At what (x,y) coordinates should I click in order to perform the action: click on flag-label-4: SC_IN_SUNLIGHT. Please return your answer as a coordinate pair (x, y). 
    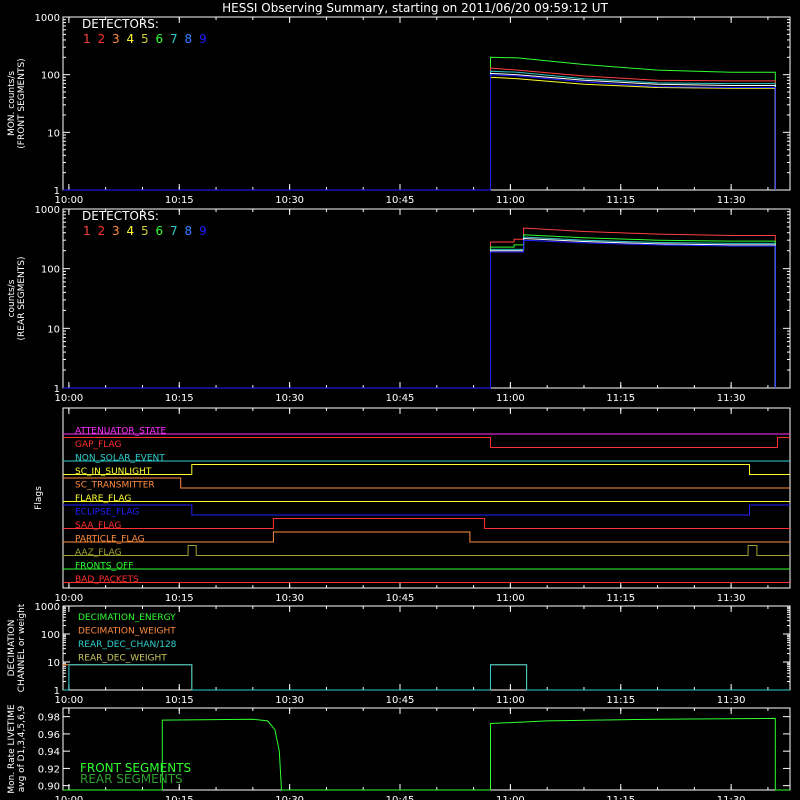
    Looking at the image, I should click on (113, 472).